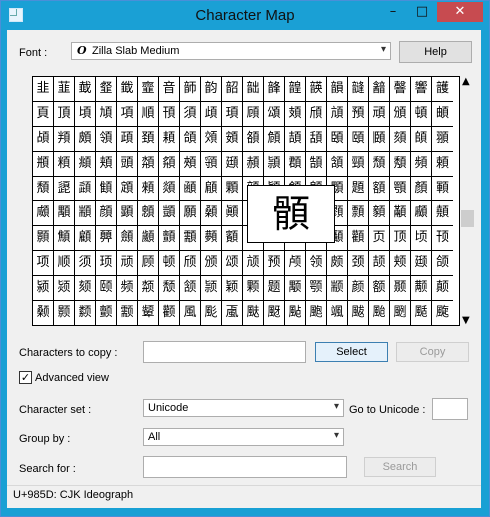  I want to click on character-cell: 颅, so click(295, 264).